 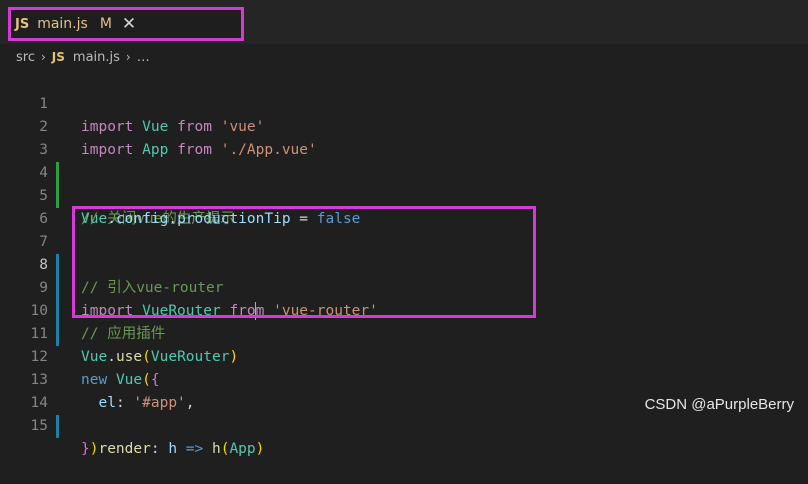 I want to click on tab-title: main.js, so click(x=62, y=24).